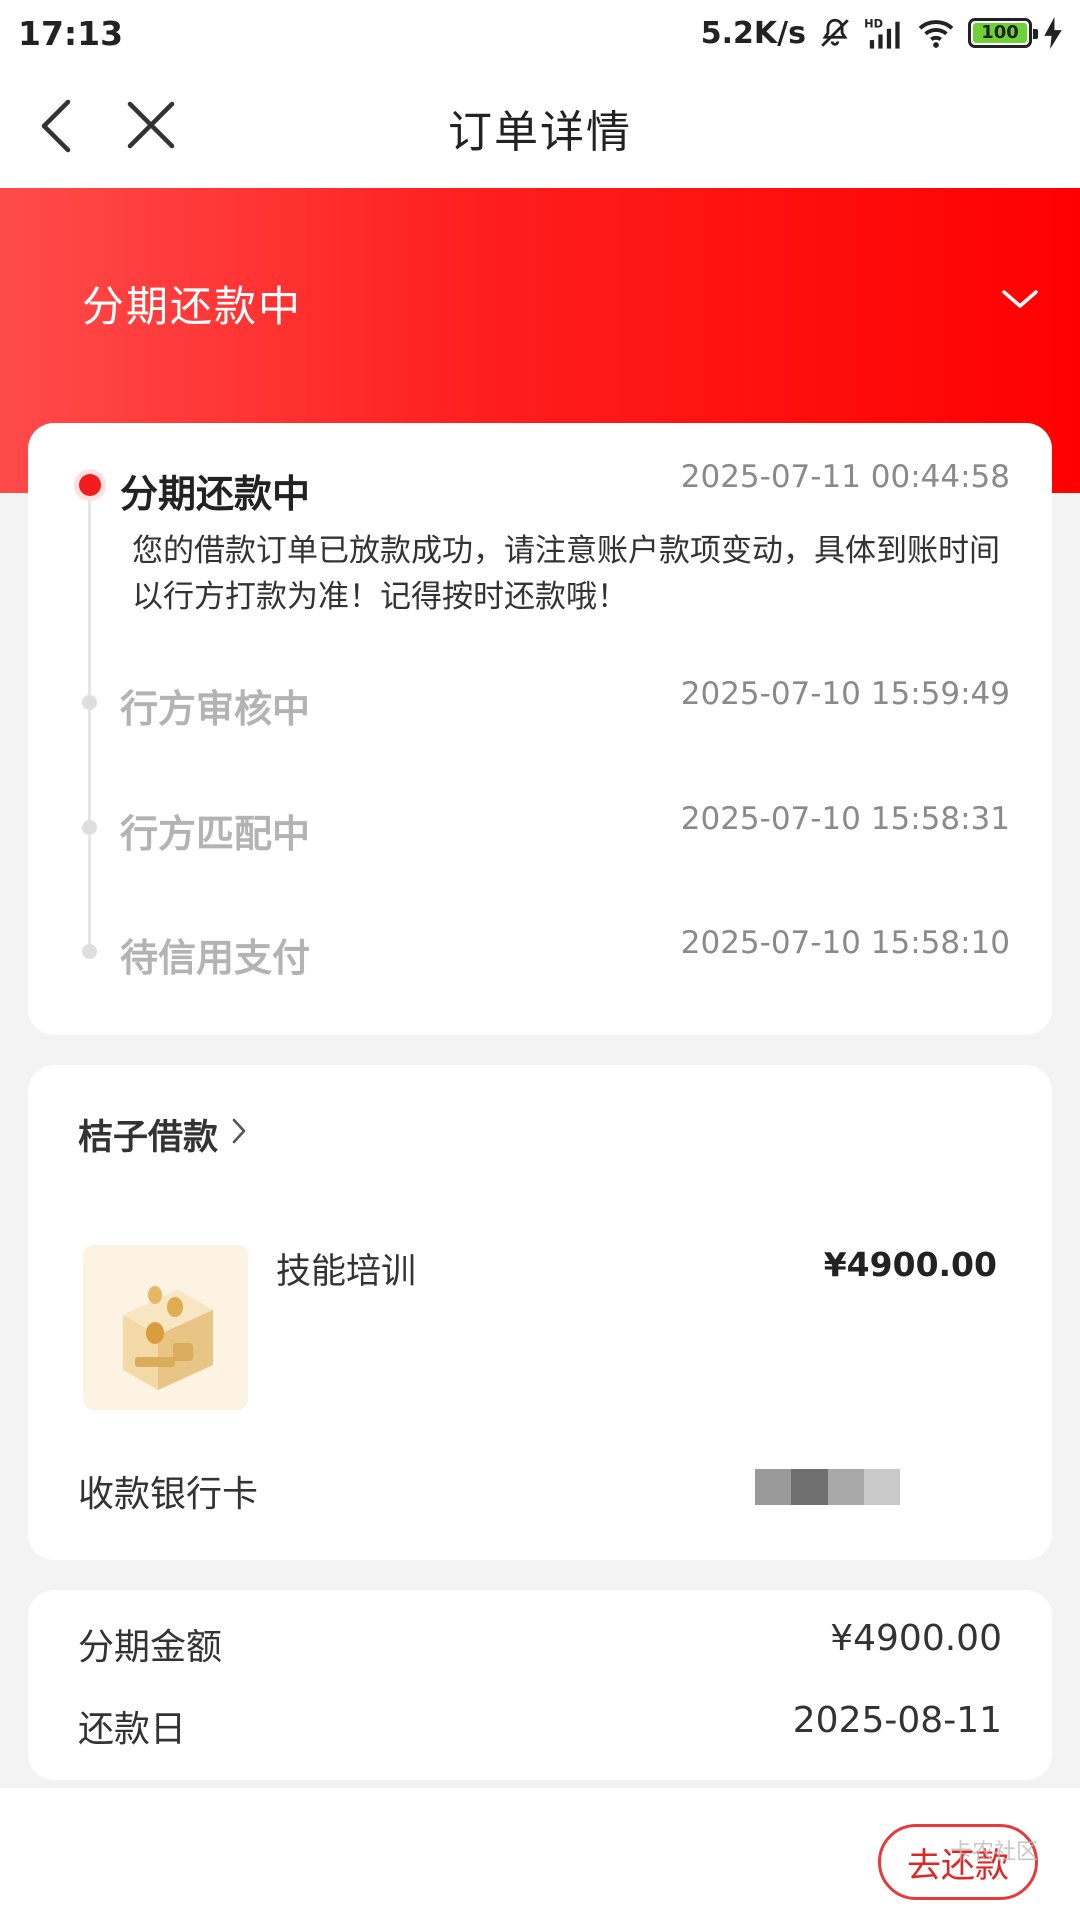  Describe the element at coordinates (215, 494) in the screenshot. I see `timeline-title: 分期还款中` at that location.